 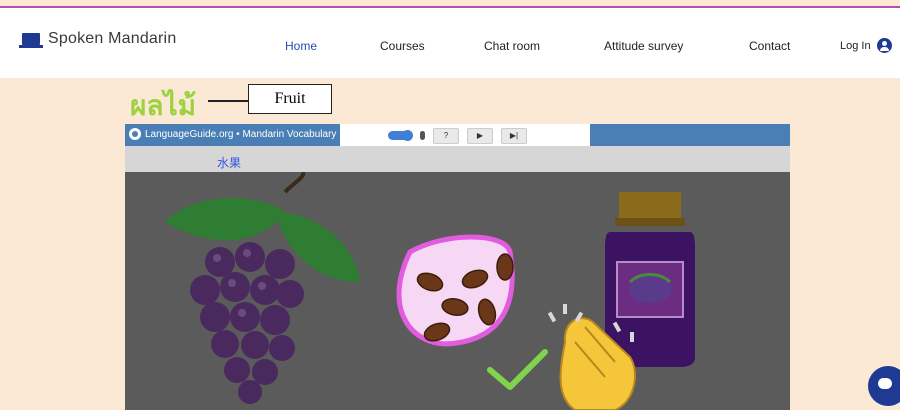 I want to click on login-button: Log In, so click(x=866, y=45).